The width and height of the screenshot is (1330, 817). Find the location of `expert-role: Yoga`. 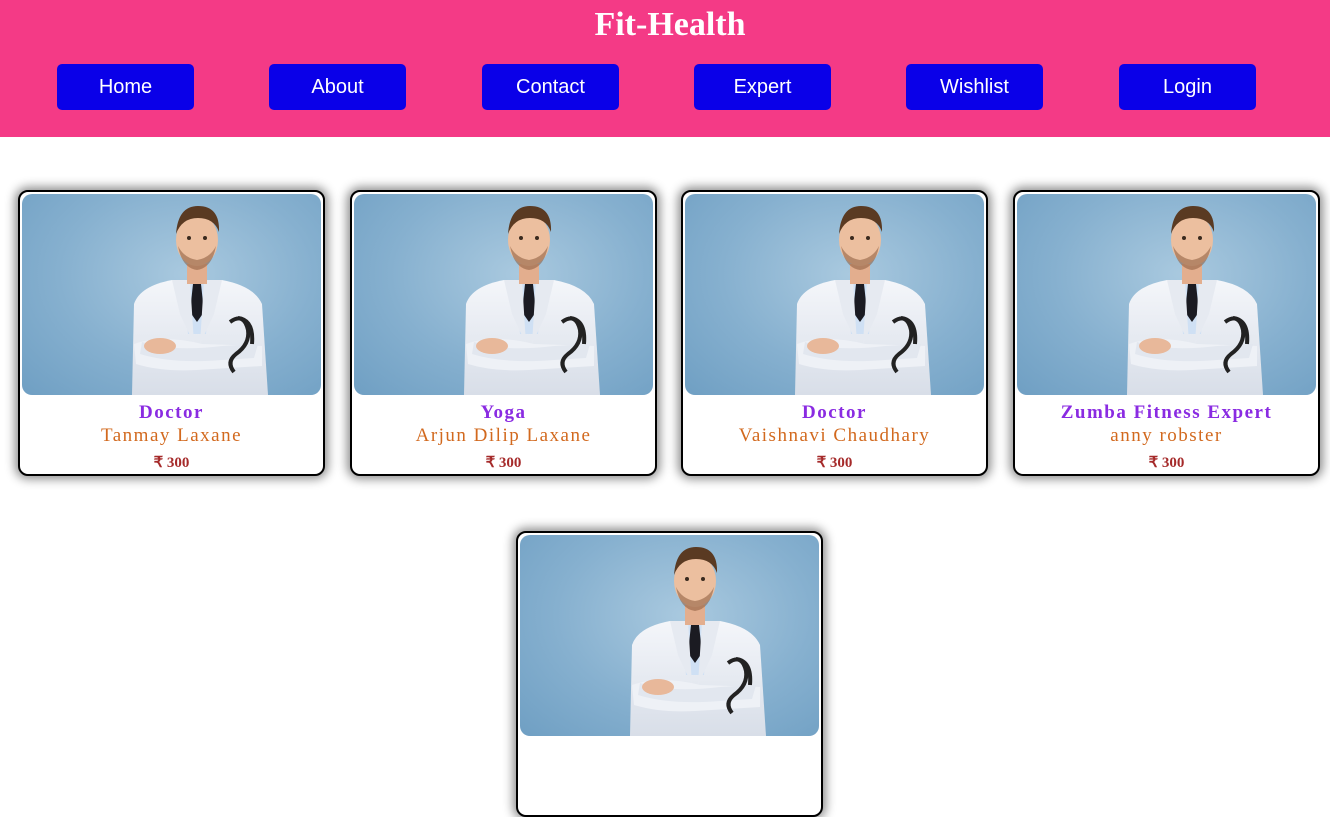

expert-role: Yoga is located at coordinates (503, 412).